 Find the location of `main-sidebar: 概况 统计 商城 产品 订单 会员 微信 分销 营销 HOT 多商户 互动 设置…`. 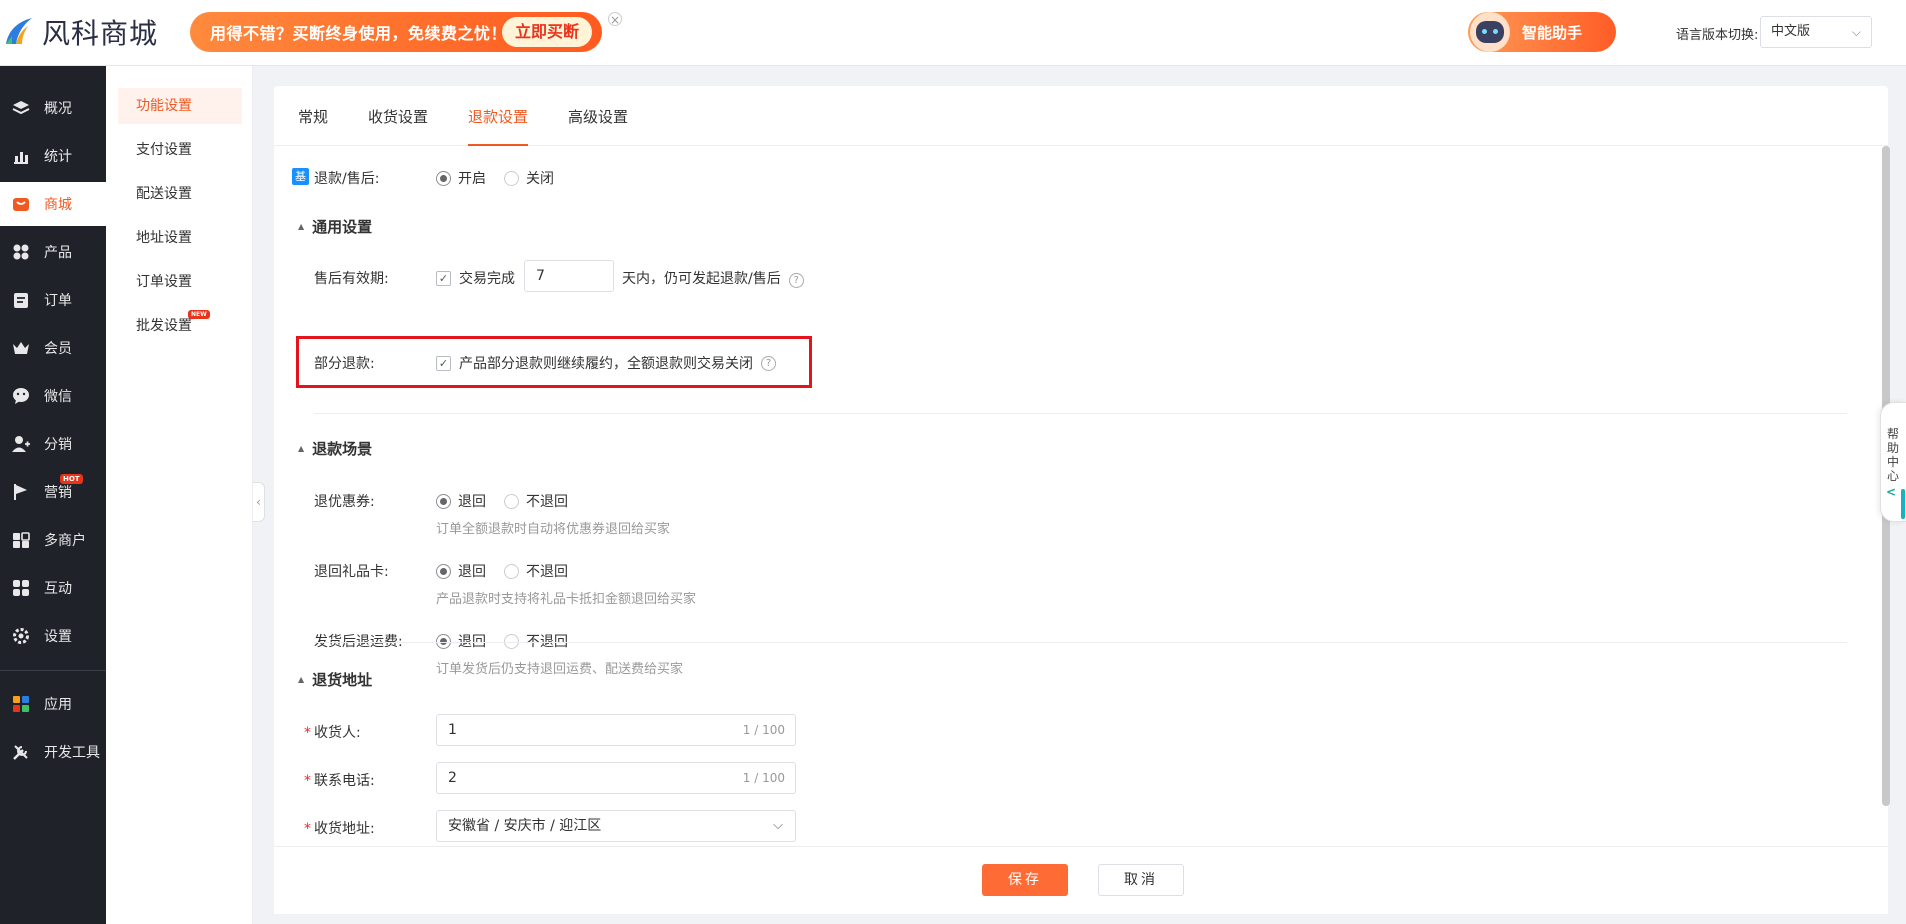

main-sidebar: 概况 统计 商城 产品 订单 会员 微信 分销 营销 HOT 多商户 互动 设置… is located at coordinates (53, 495).